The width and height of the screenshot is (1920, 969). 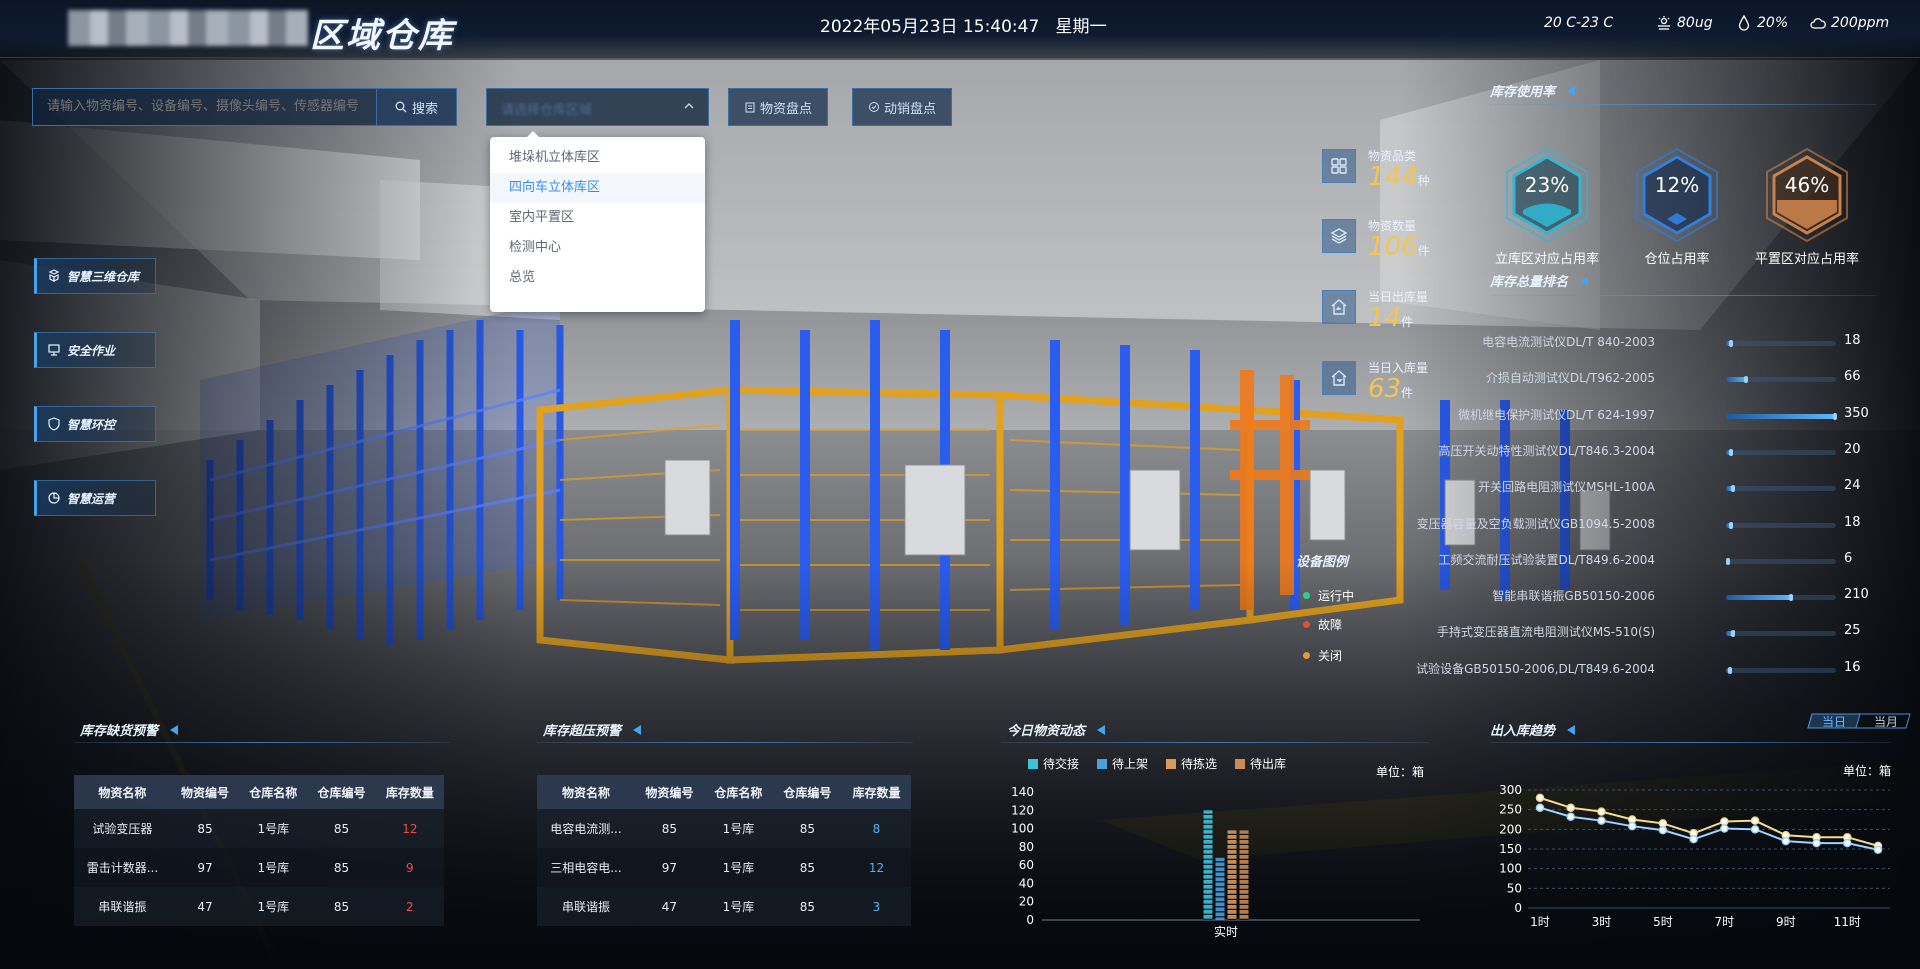 What do you see at coordinates (1856, 595) in the screenshot?
I see `ranking-item-value: 210` at bounding box center [1856, 595].